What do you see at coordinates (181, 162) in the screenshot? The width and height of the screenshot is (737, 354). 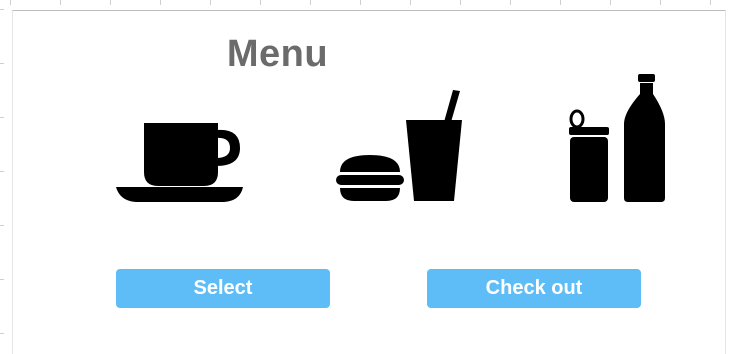 I see `coffee-cup-icon` at bounding box center [181, 162].